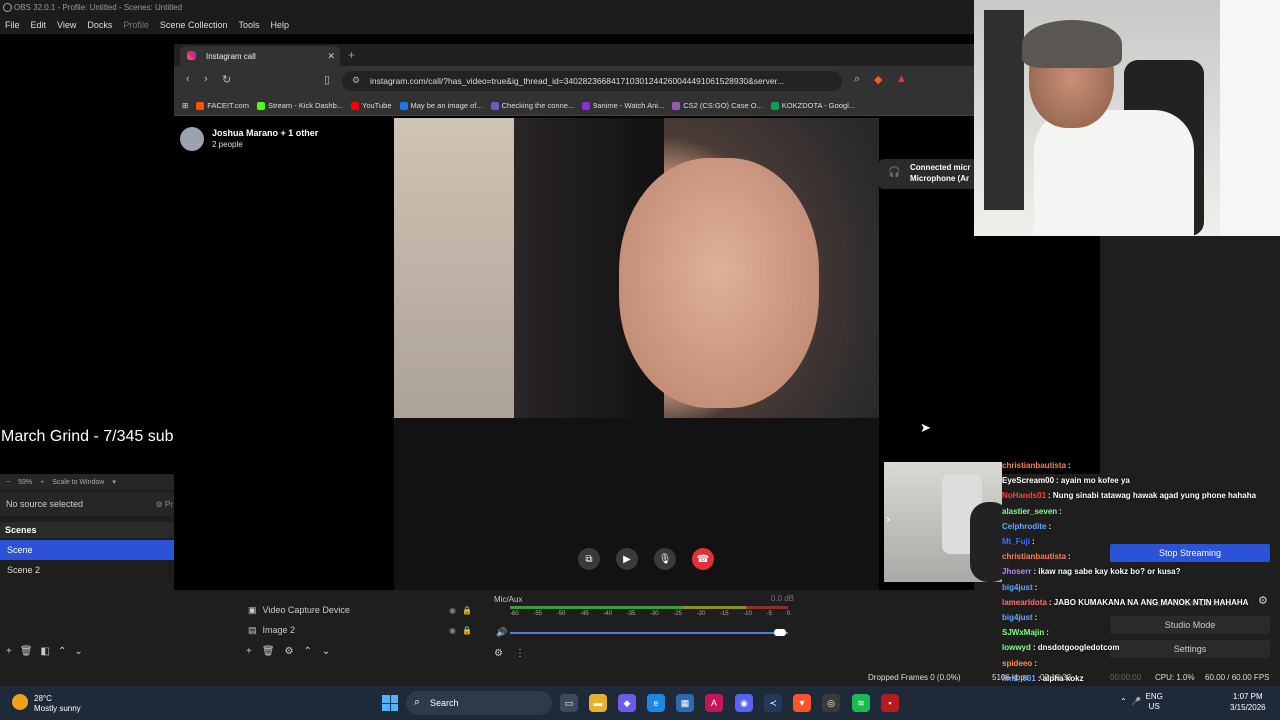 The width and height of the screenshot is (1280, 720). Describe the element at coordinates (894, 172) in the screenshot. I see `headphones-icon: 🎧` at that location.